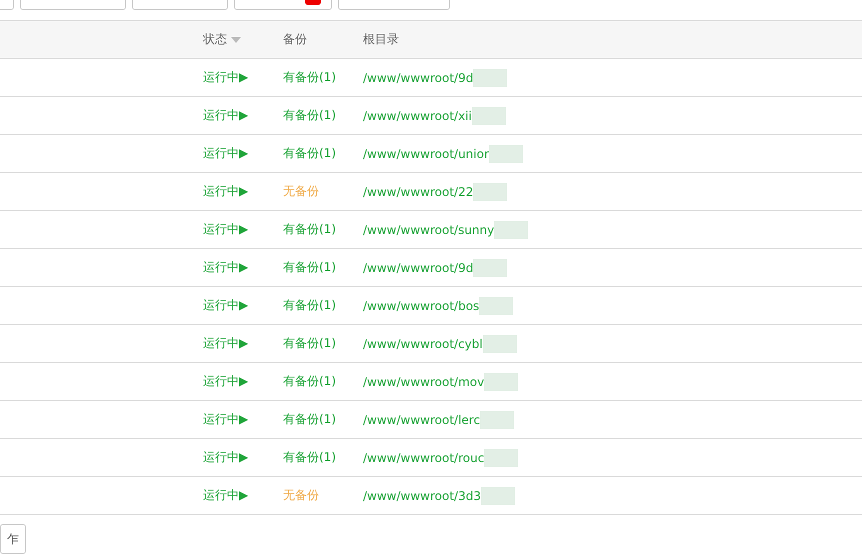 The height and width of the screenshot is (559, 862). Describe the element at coordinates (418, 191) in the screenshot. I see `path-link: /www/wwwroot/22` at that location.